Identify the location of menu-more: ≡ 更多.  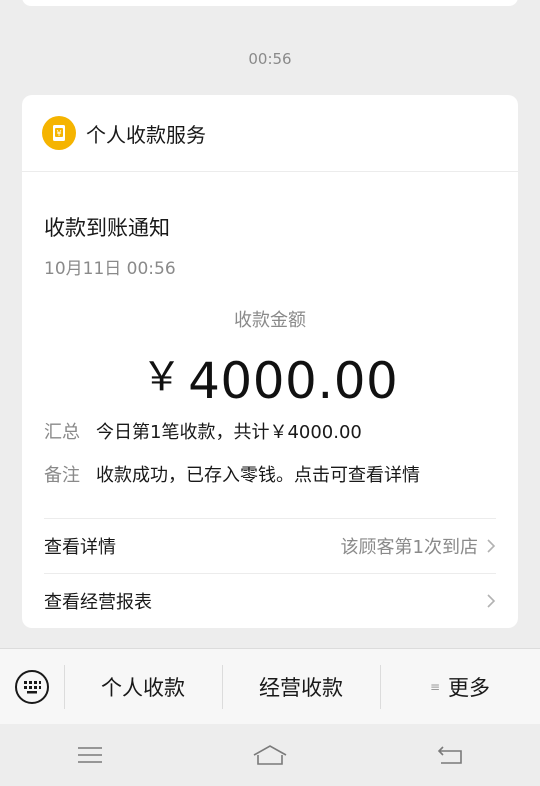
(460, 687).